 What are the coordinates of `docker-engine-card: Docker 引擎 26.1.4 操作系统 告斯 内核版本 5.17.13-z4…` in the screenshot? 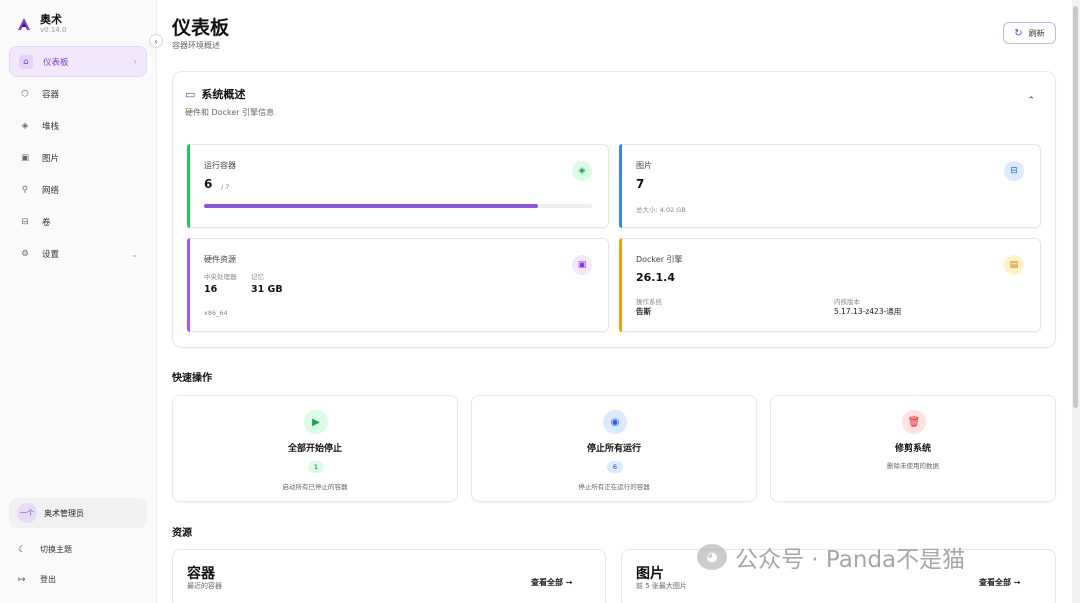 It's located at (830, 285).